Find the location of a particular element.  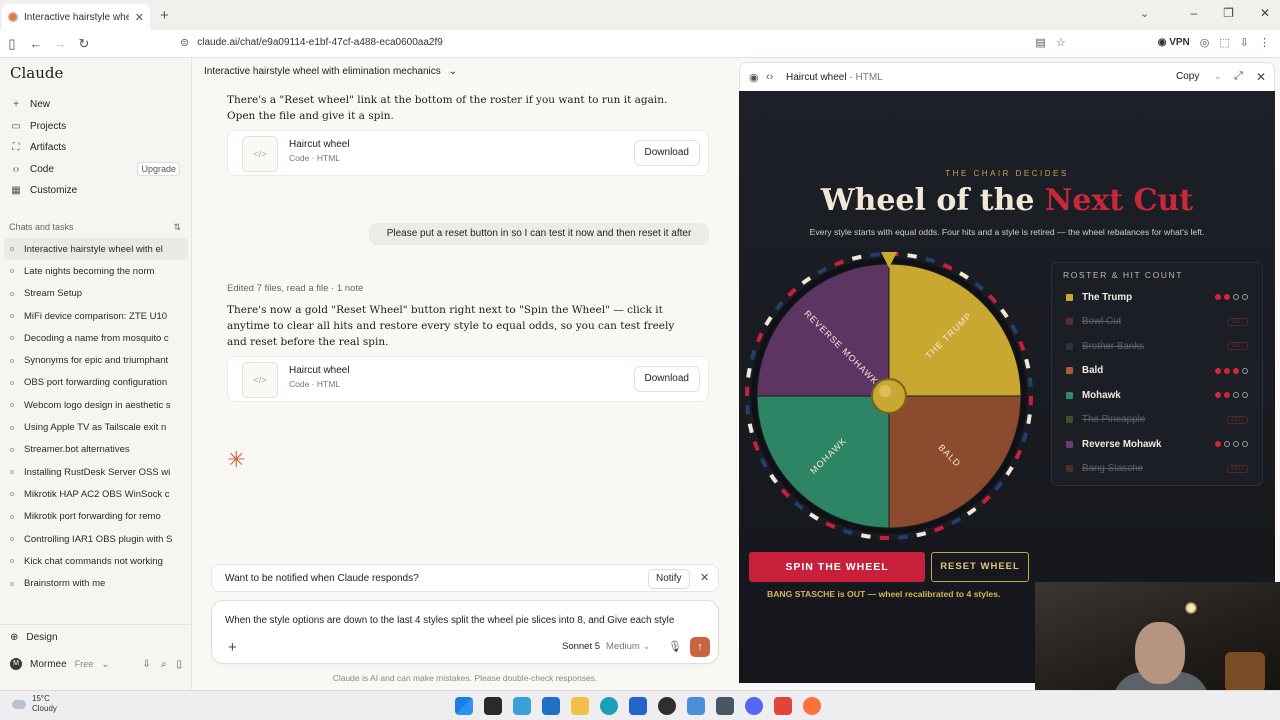

chat-list-item: Using Apple TV as Tailscale exit n is located at coordinates (96, 427).